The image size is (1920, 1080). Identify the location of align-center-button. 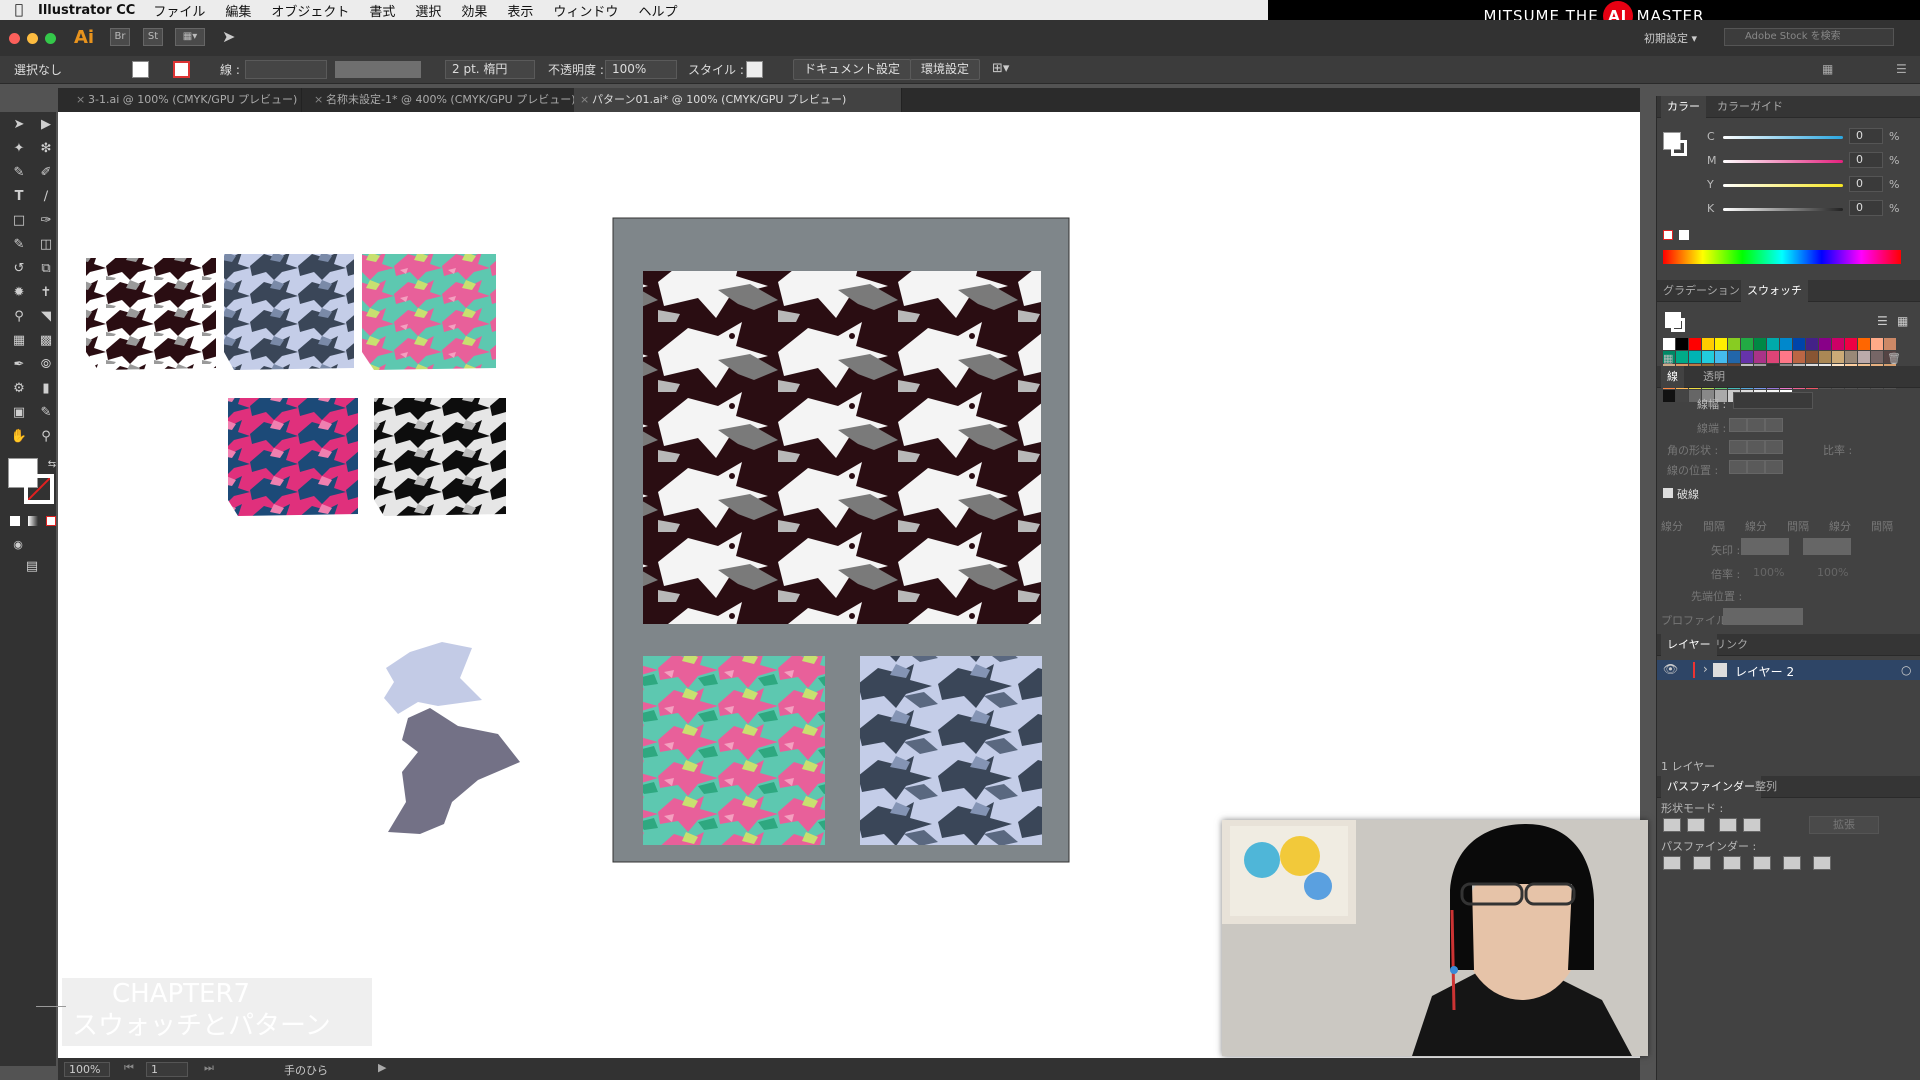
(1738, 467).